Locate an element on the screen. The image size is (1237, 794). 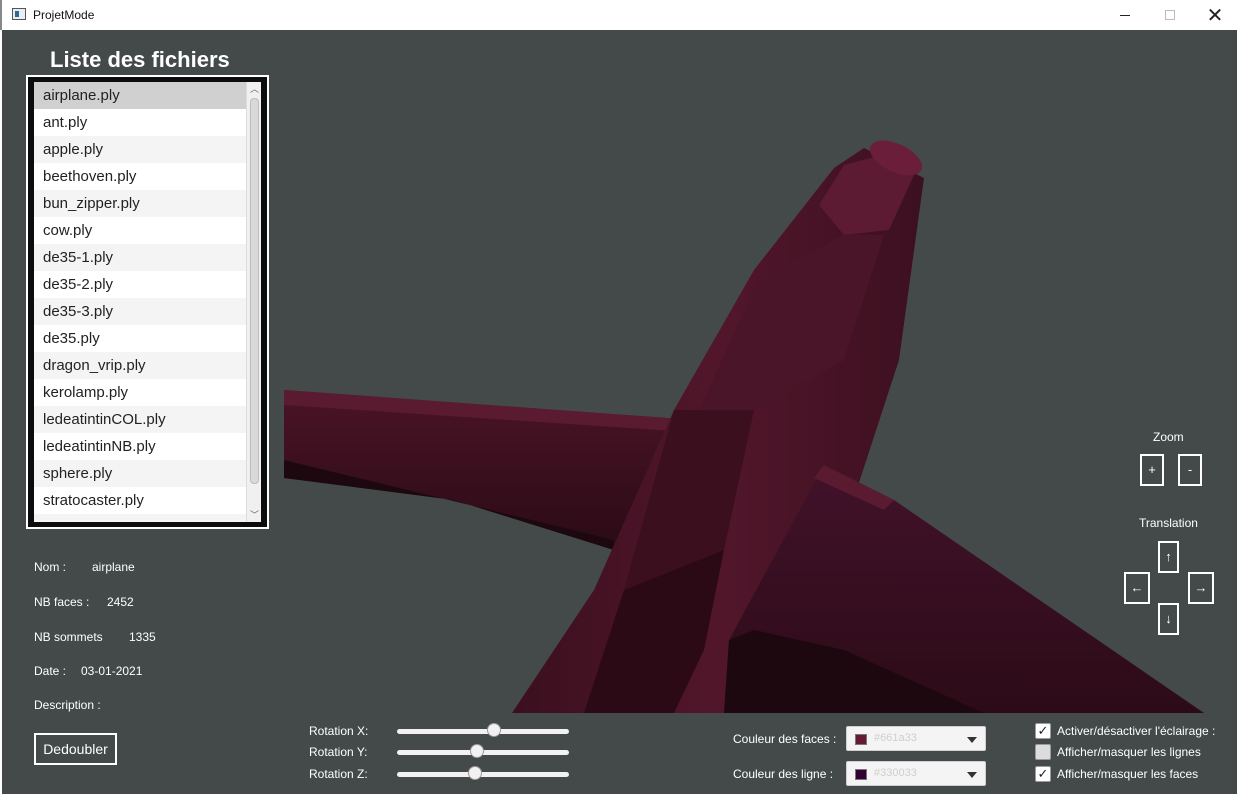
file-list-item: dragon_vrip.ply is located at coordinates (140, 365).